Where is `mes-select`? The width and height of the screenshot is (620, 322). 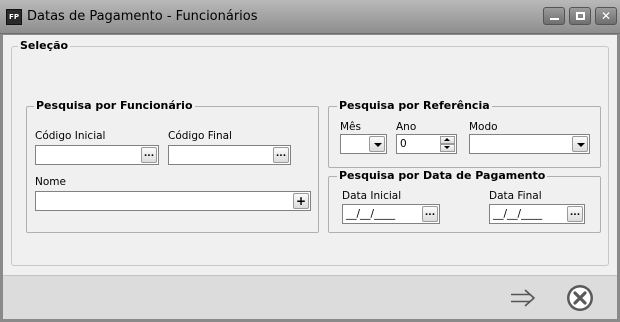
mes-select is located at coordinates (363, 144).